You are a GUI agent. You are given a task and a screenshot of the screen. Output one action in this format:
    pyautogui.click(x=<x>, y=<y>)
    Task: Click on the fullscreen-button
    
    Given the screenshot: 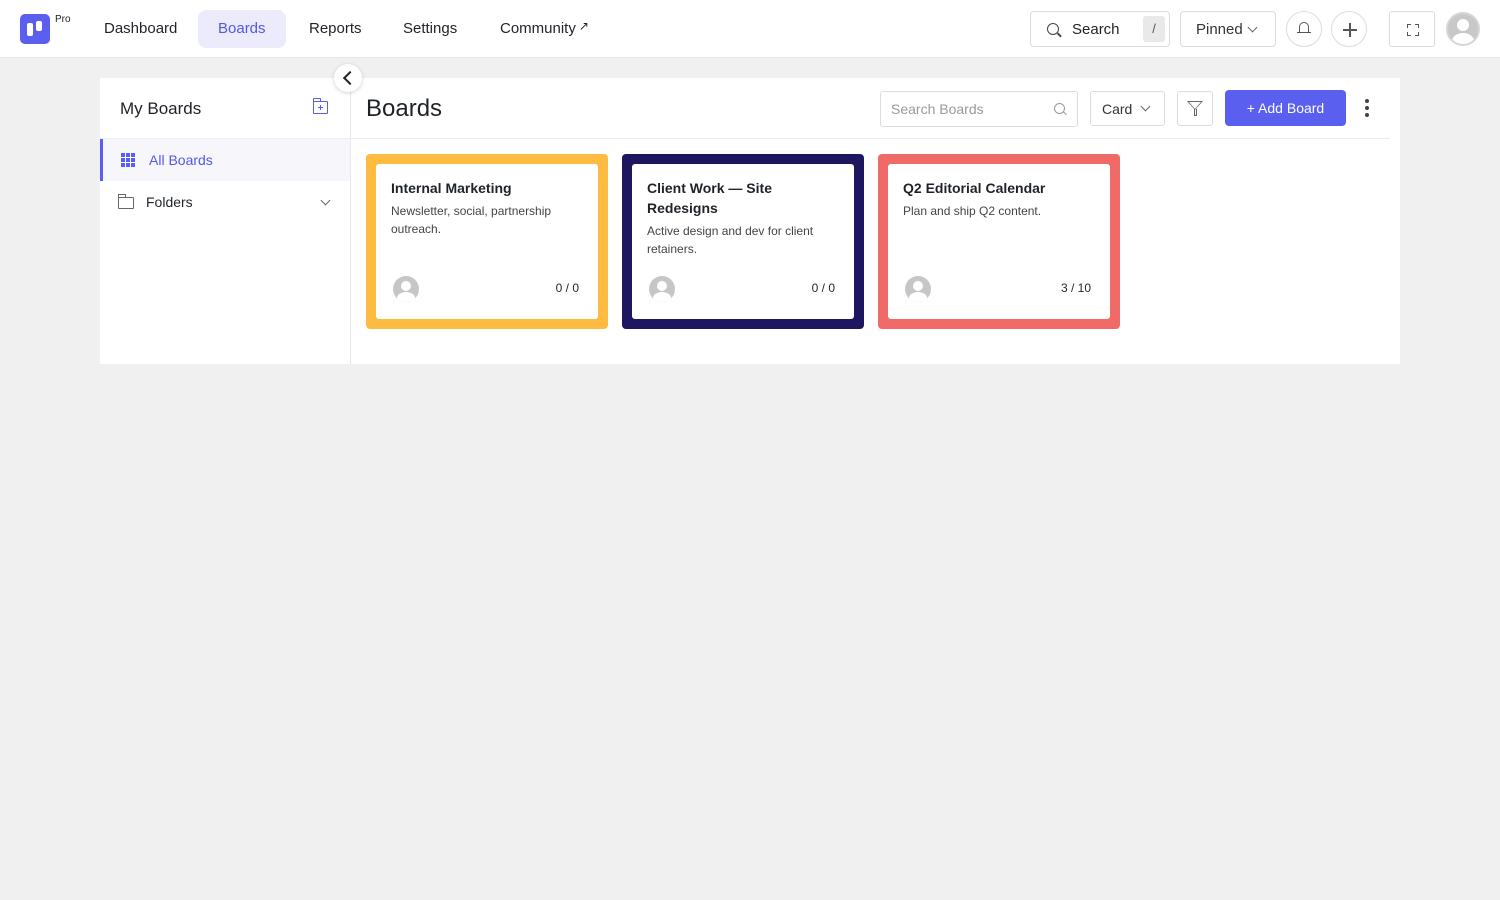 What is the action you would take?
    pyautogui.click(x=1412, y=29)
    